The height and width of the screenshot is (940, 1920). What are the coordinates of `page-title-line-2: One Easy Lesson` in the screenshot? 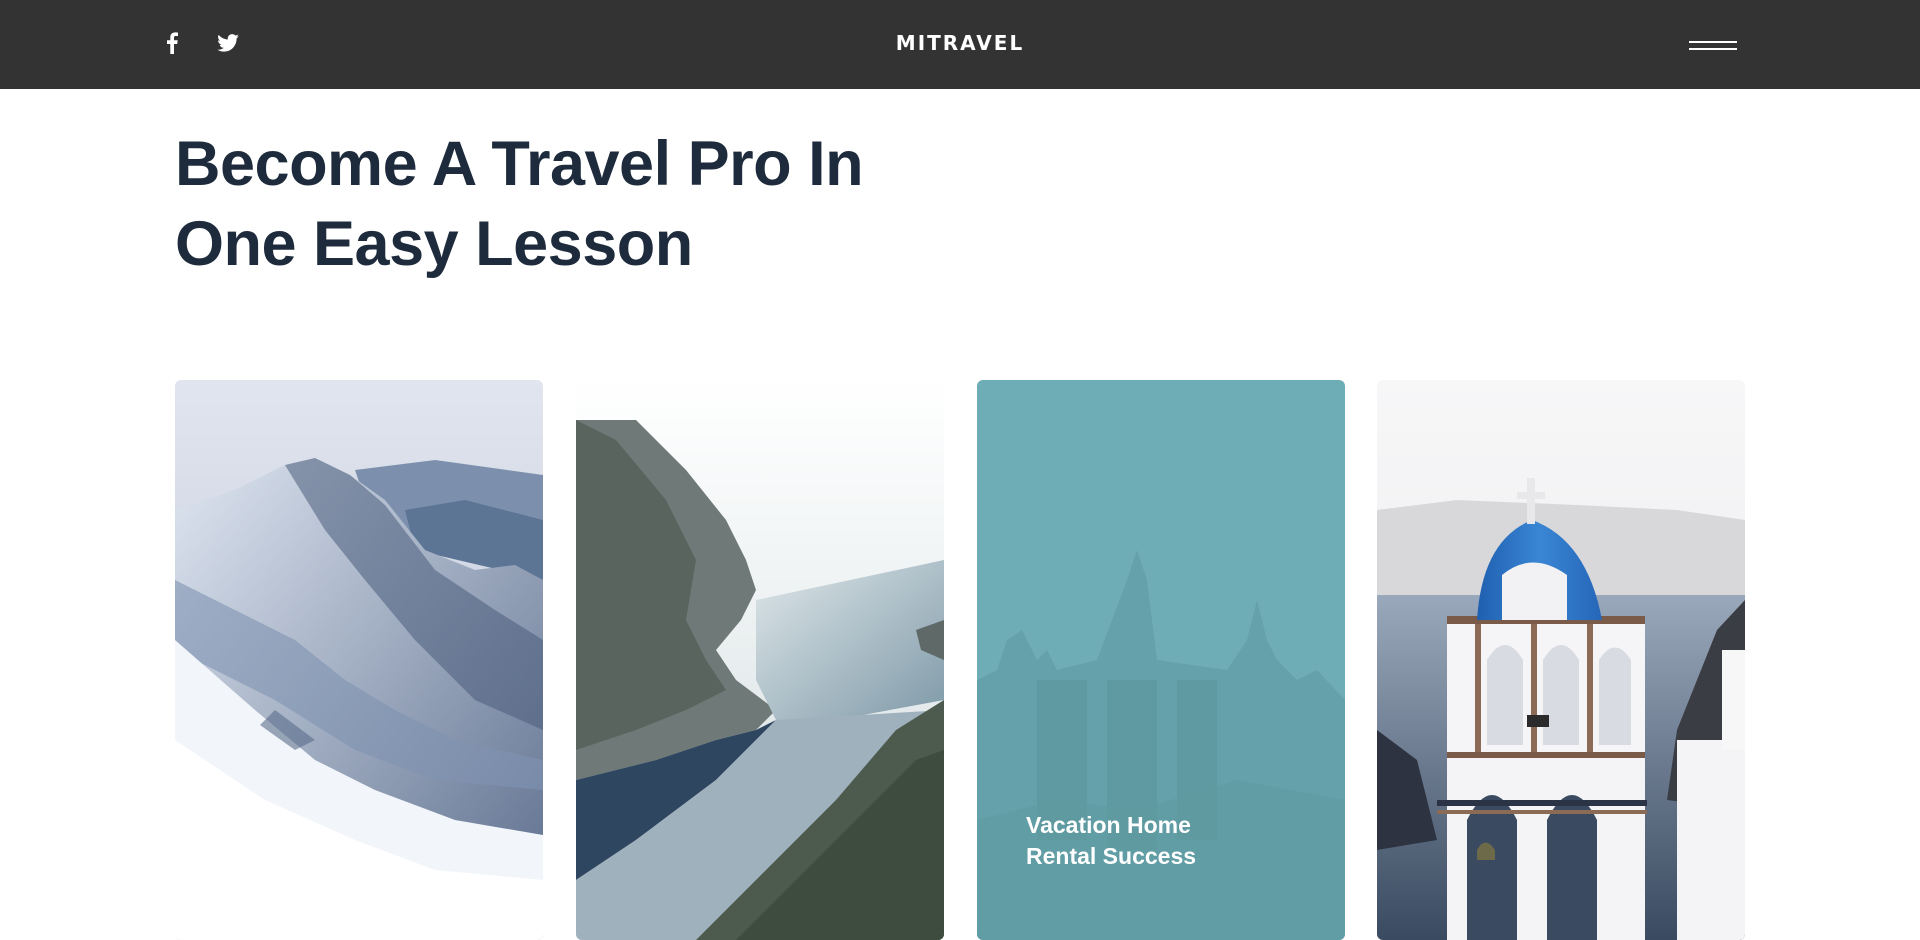 It's located at (434, 244).